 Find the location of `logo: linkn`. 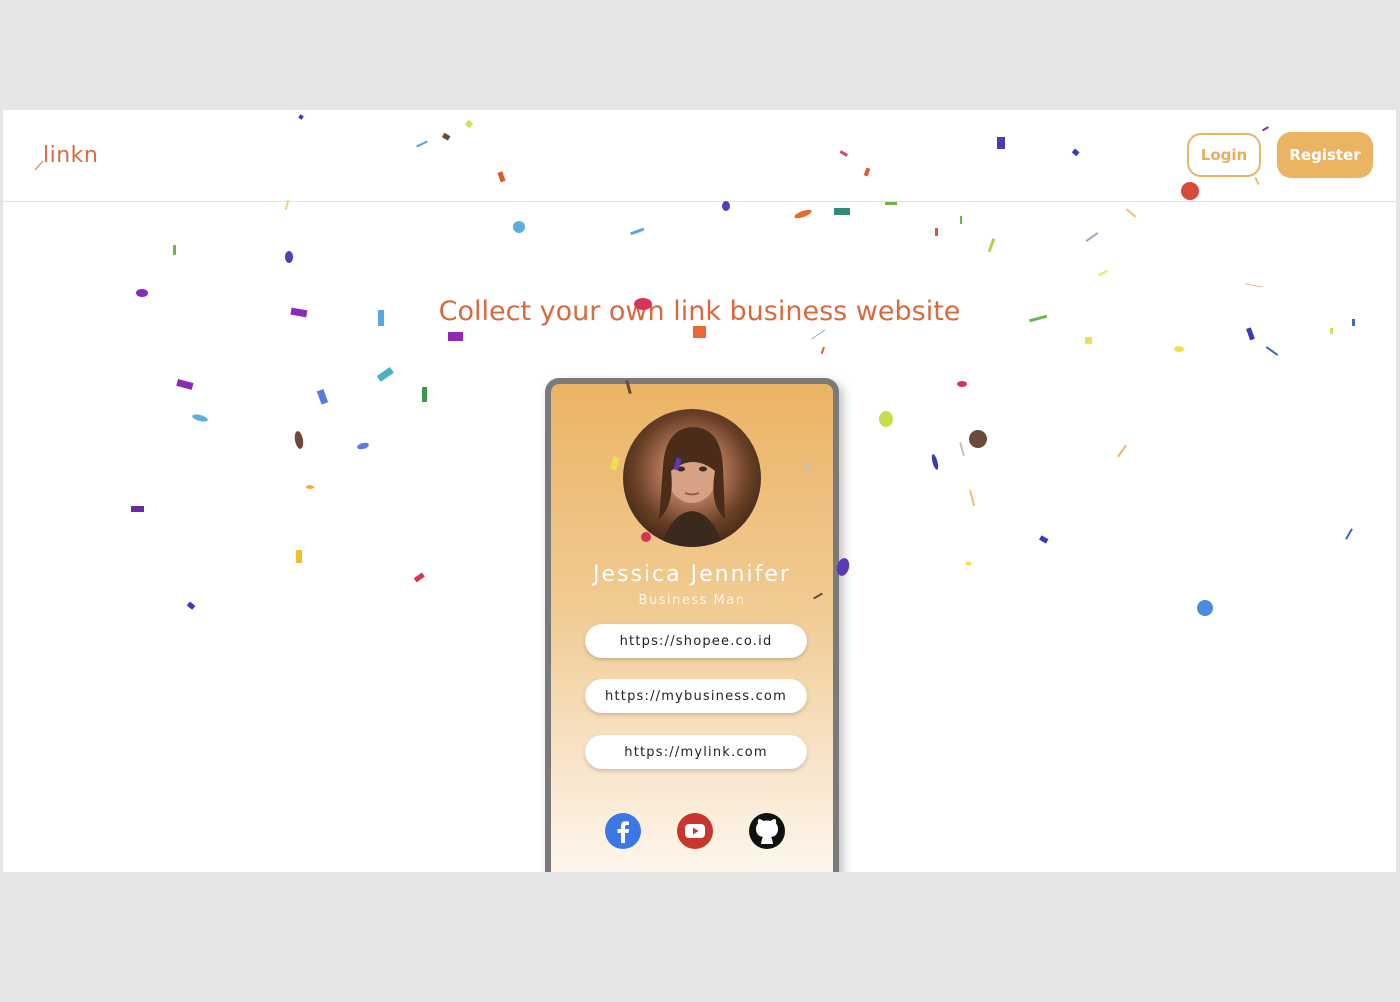

logo: linkn is located at coordinates (70, 155).